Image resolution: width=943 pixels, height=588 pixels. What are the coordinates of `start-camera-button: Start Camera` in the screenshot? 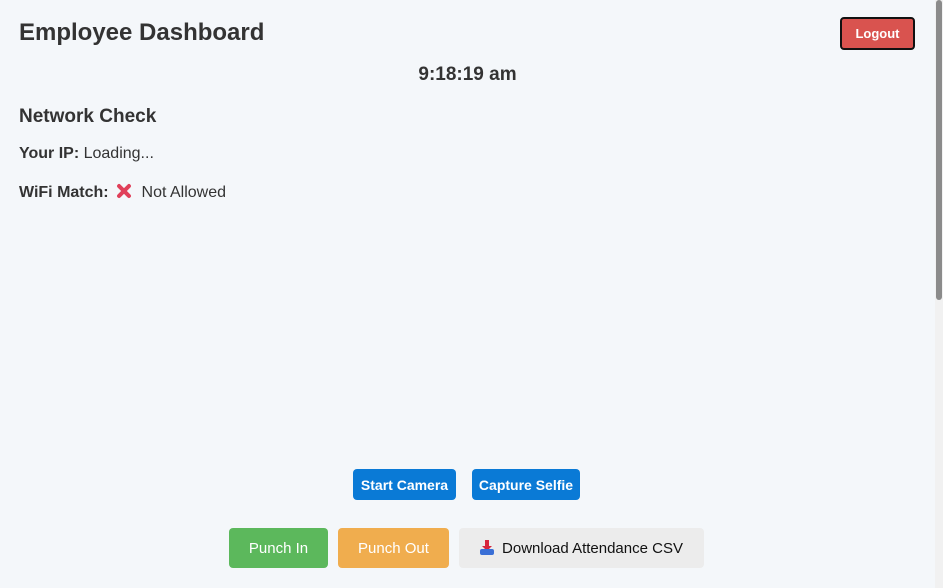 It's located at (404, 484).